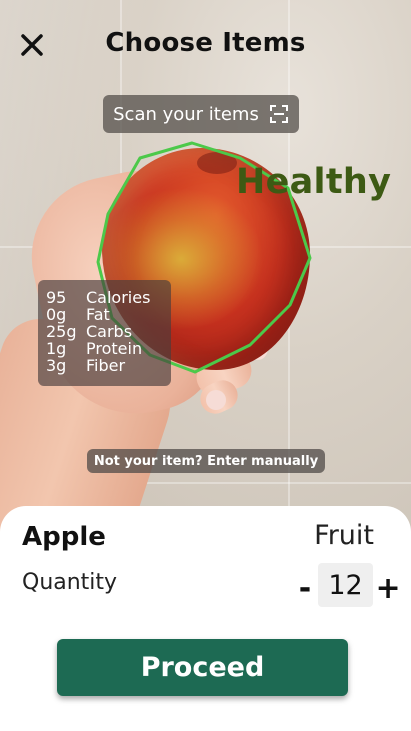 The width and height of the screenshot is (411, 731). I want to click on nutrition-value: 3g, so click(56, 365).